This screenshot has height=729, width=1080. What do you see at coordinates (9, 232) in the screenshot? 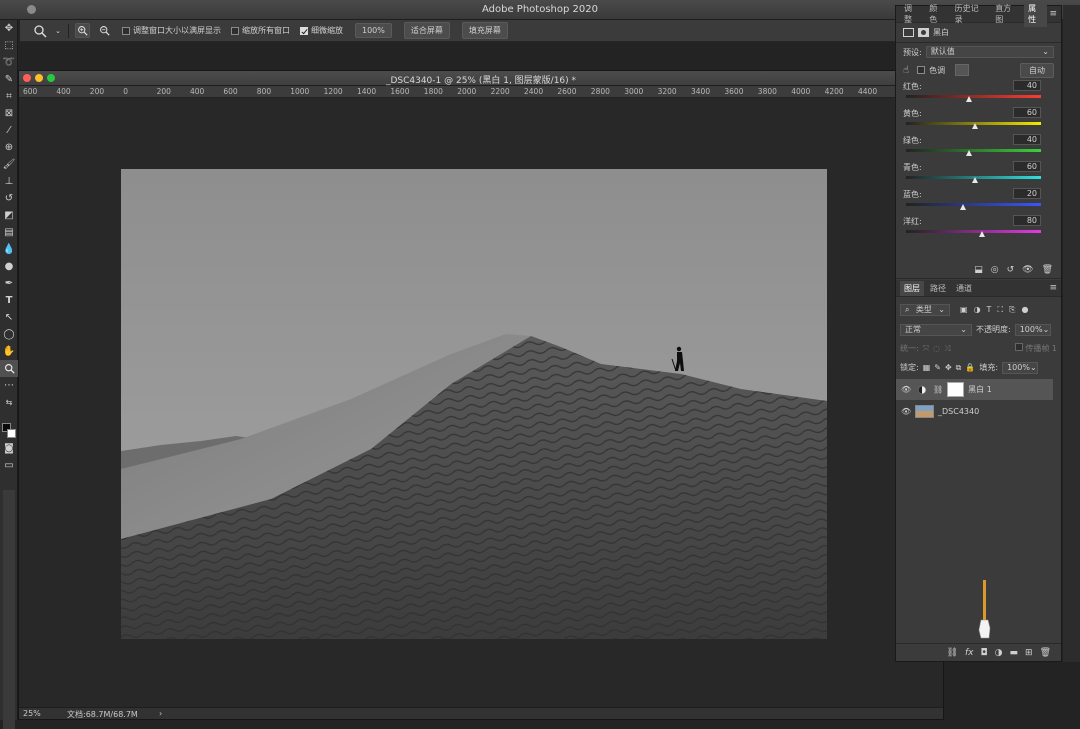
I see `gradient-tool-icon: ▤` at bounding box center [9, 232].